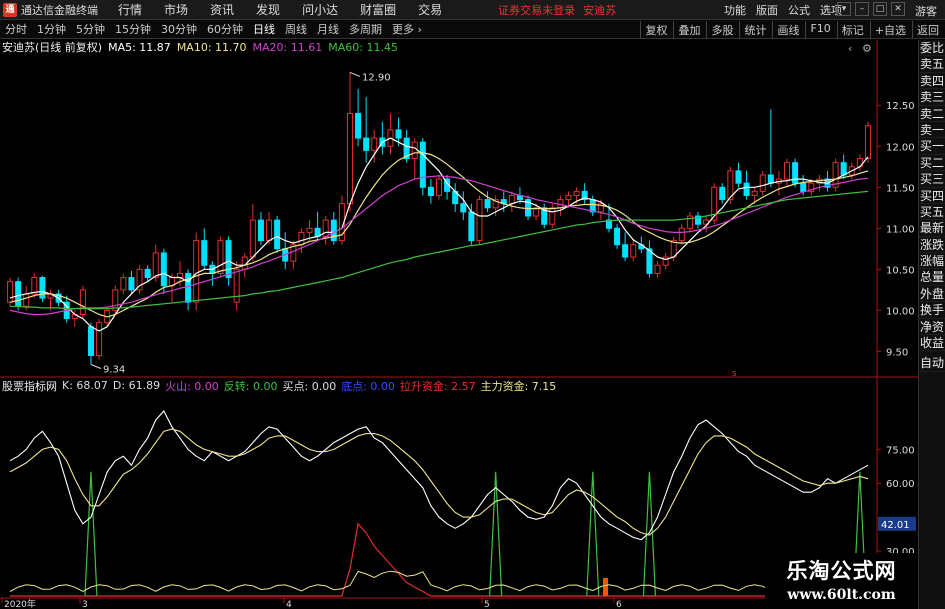  Describe the element at coordinates (376, 77) in the screenshot. I see `high-label: 12.90` at that location.